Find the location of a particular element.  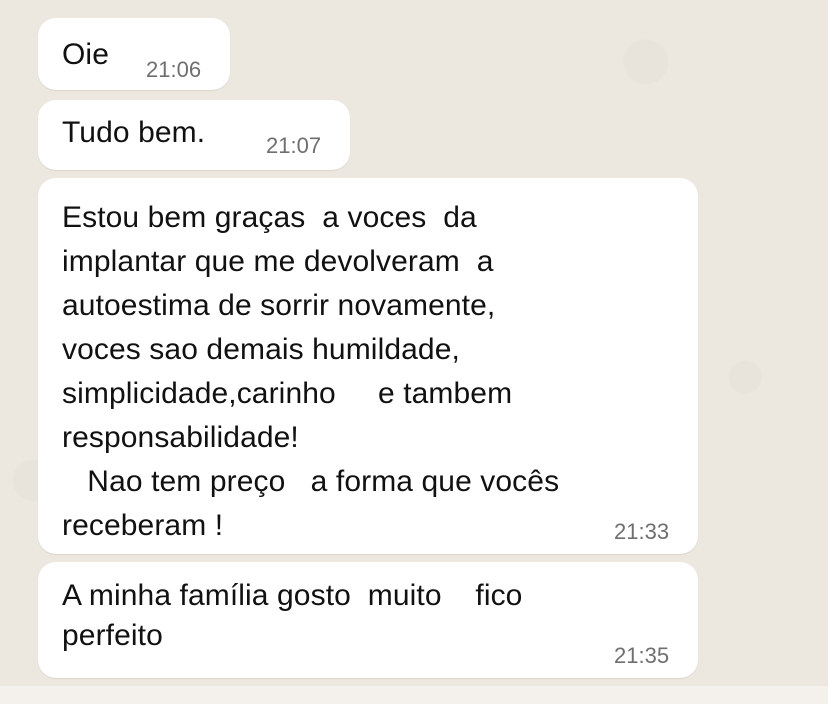

message-timestamp: 21:07 is located at coordinates (294, 145).